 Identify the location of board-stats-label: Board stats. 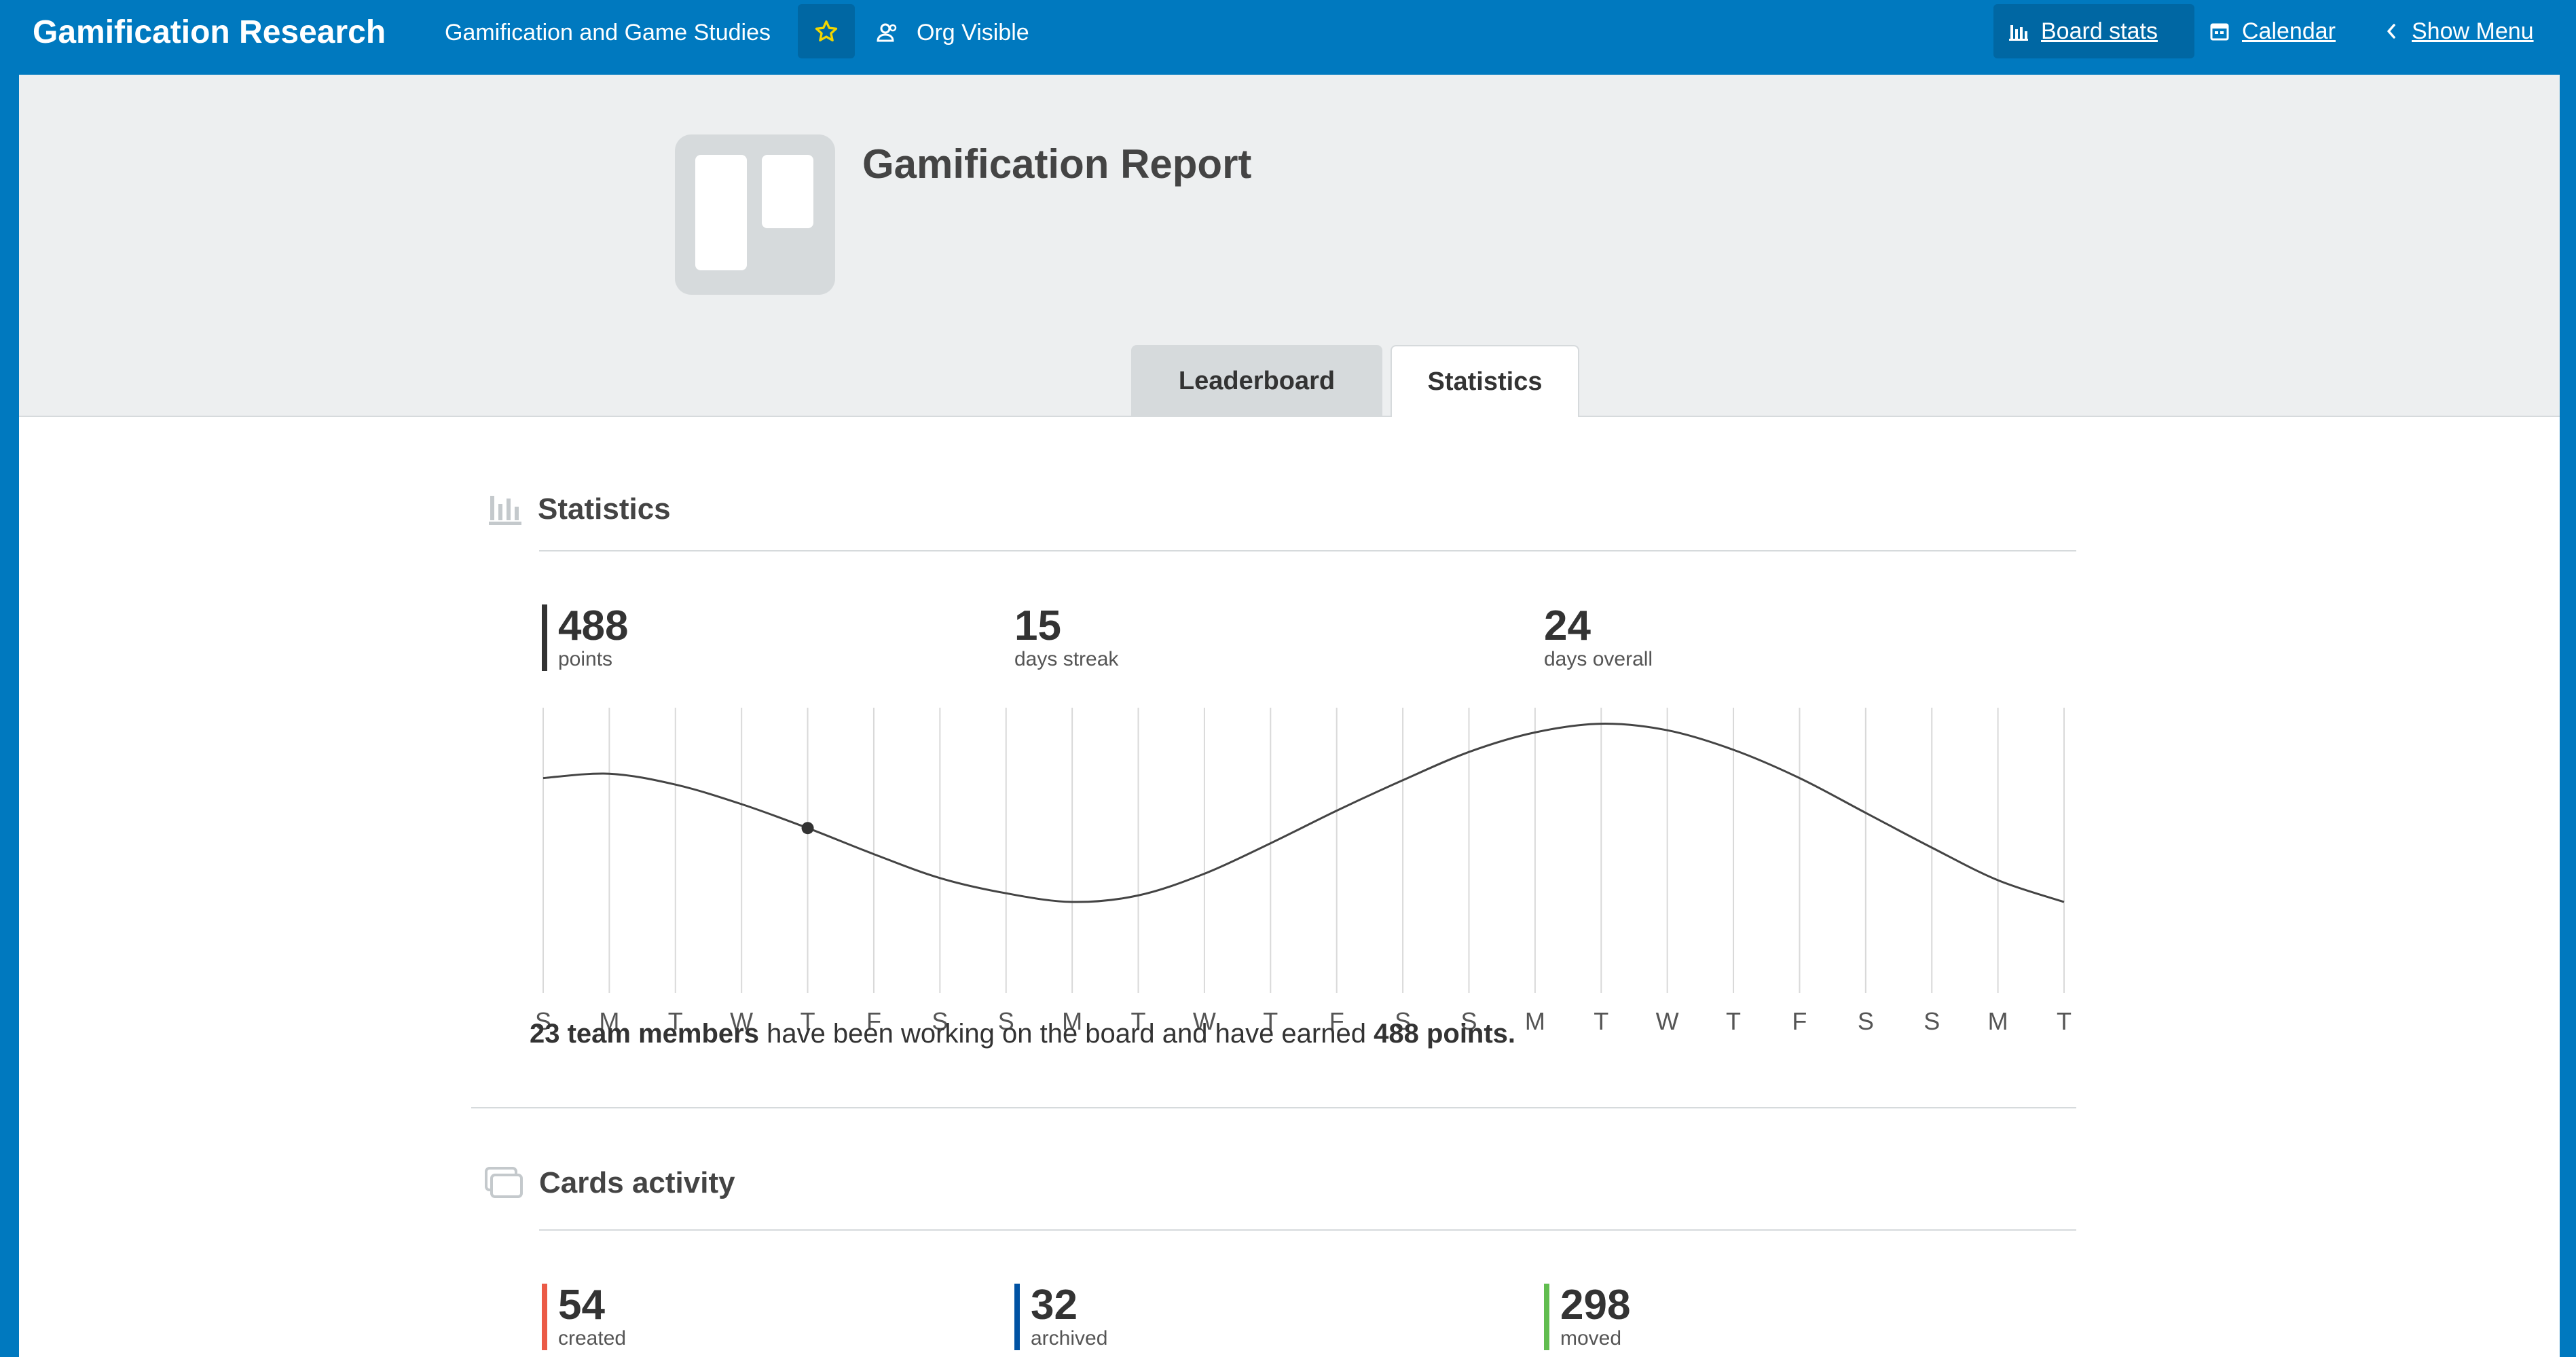
(2099, 31).